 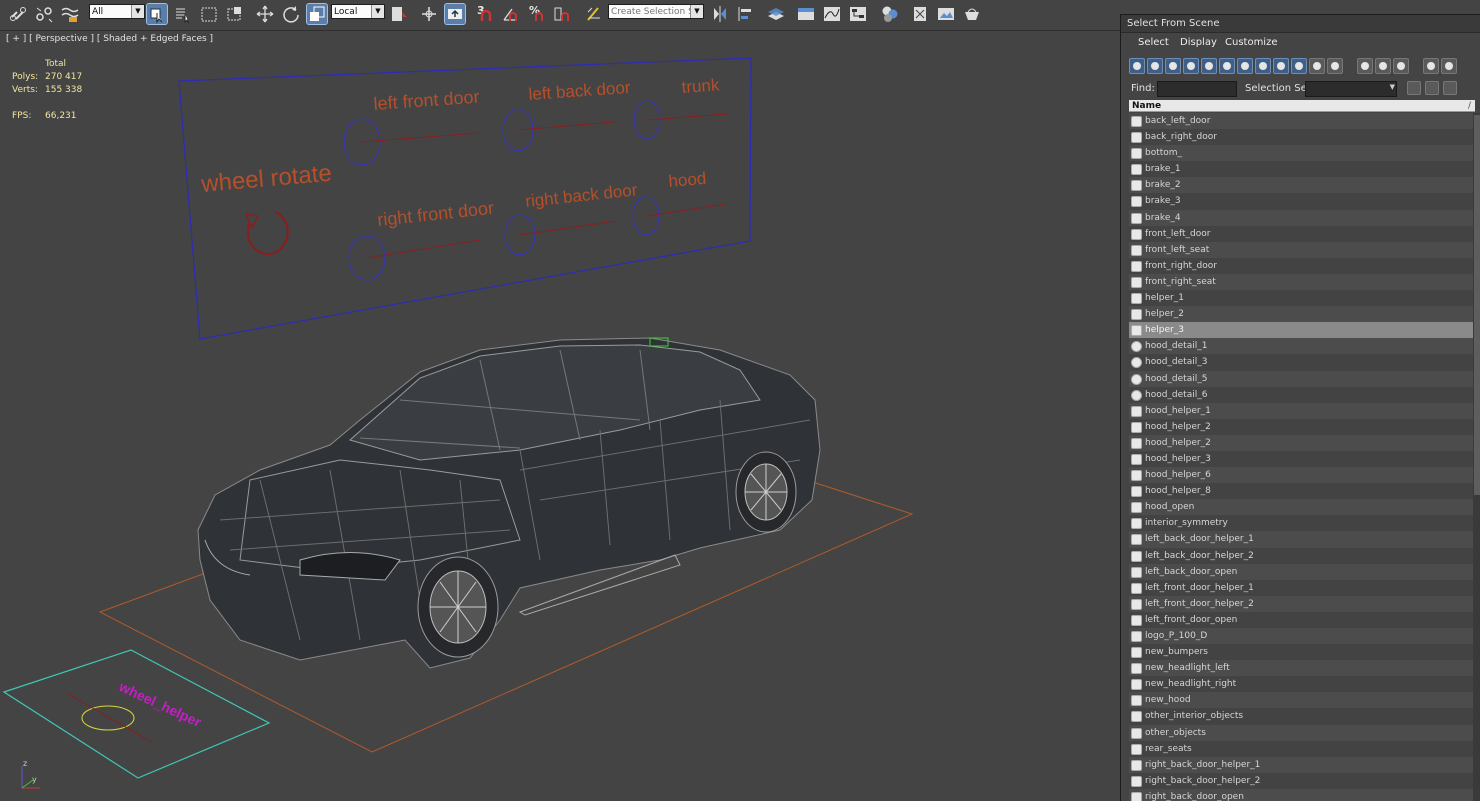 What do you see at coordinates (136, 714) in the screenshot?
I see `wheel-helper-plane: wheel_helper` at bounding box center [136, 714].